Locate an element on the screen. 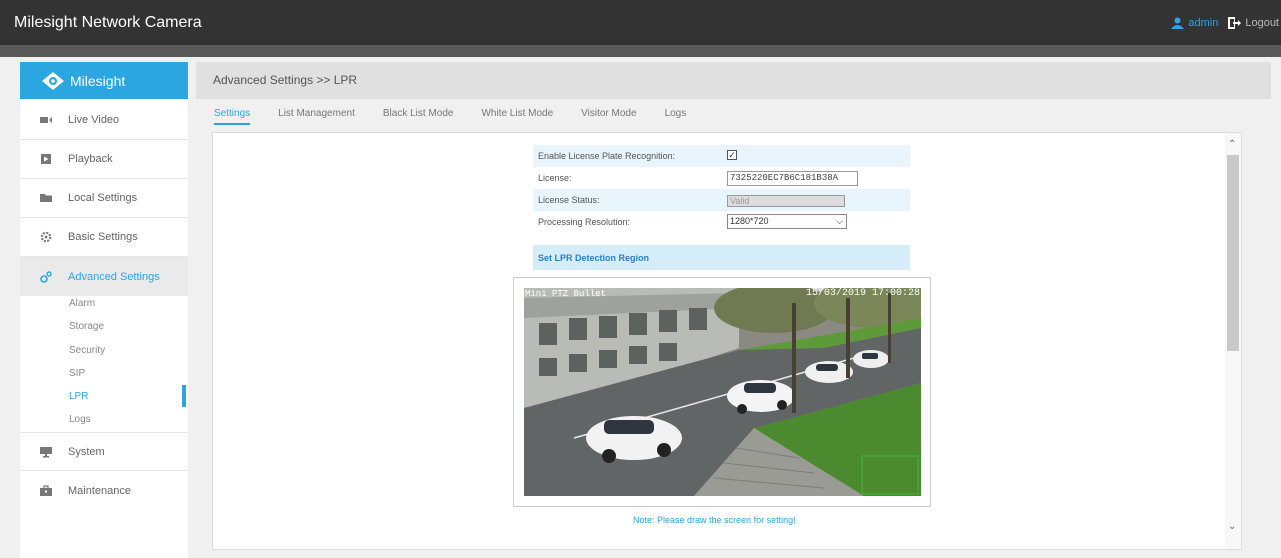 This screenshot has height=558, width=1281. license-status-label: License Status: is located at coordinates (569, 200).